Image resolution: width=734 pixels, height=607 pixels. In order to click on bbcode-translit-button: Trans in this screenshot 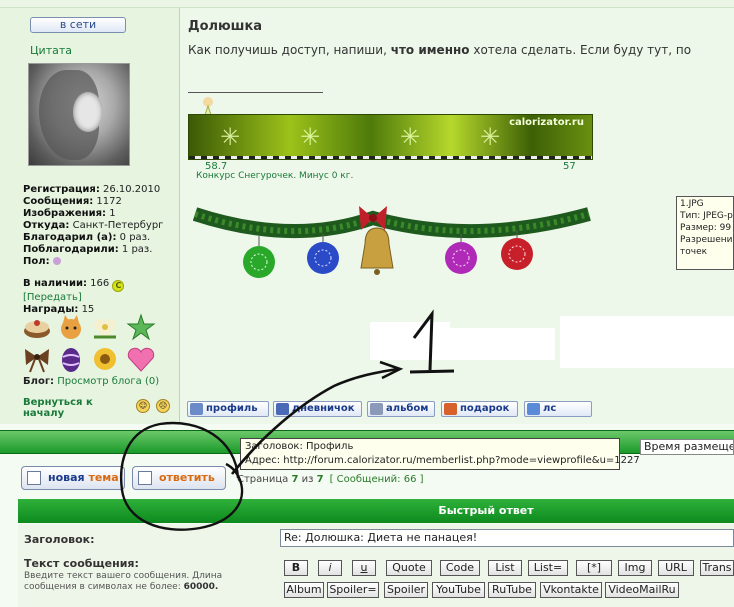, I will do `click(717, 568)`.